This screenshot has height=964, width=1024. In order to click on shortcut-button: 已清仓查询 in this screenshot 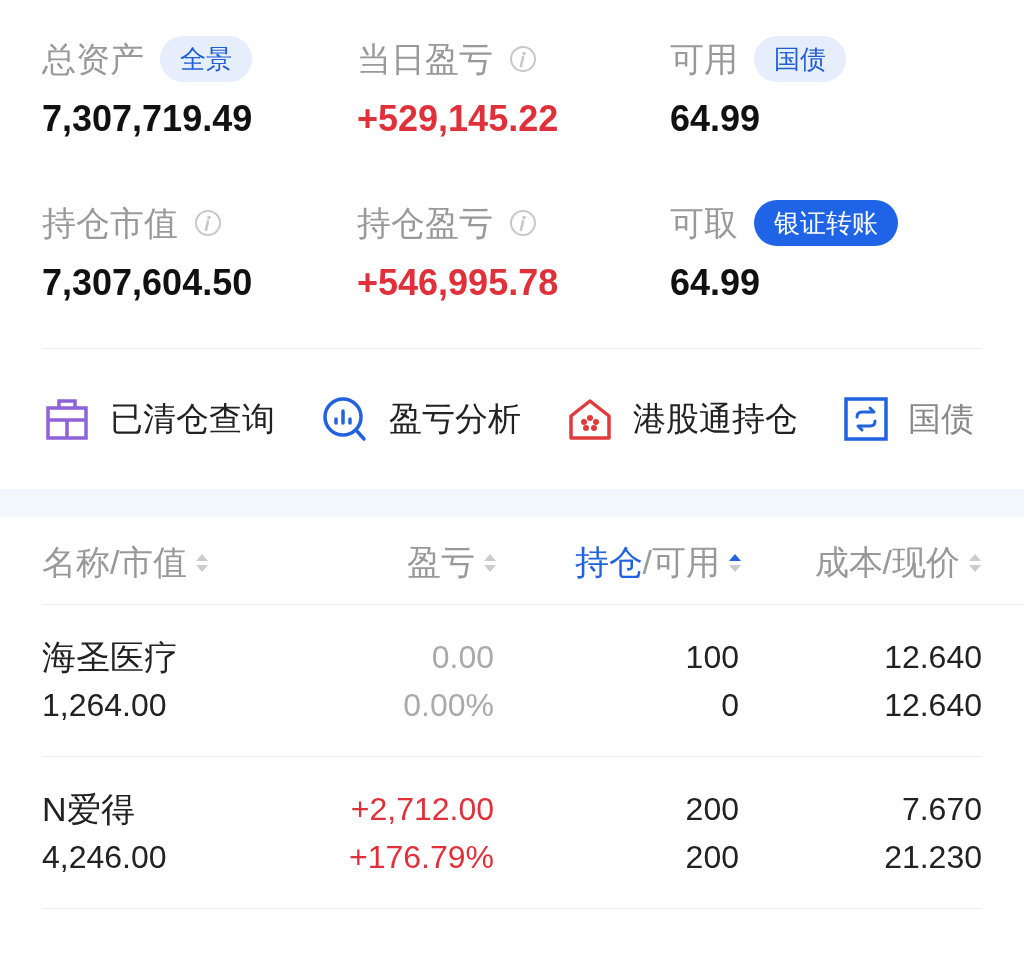, I will do `click(159, 419)`.